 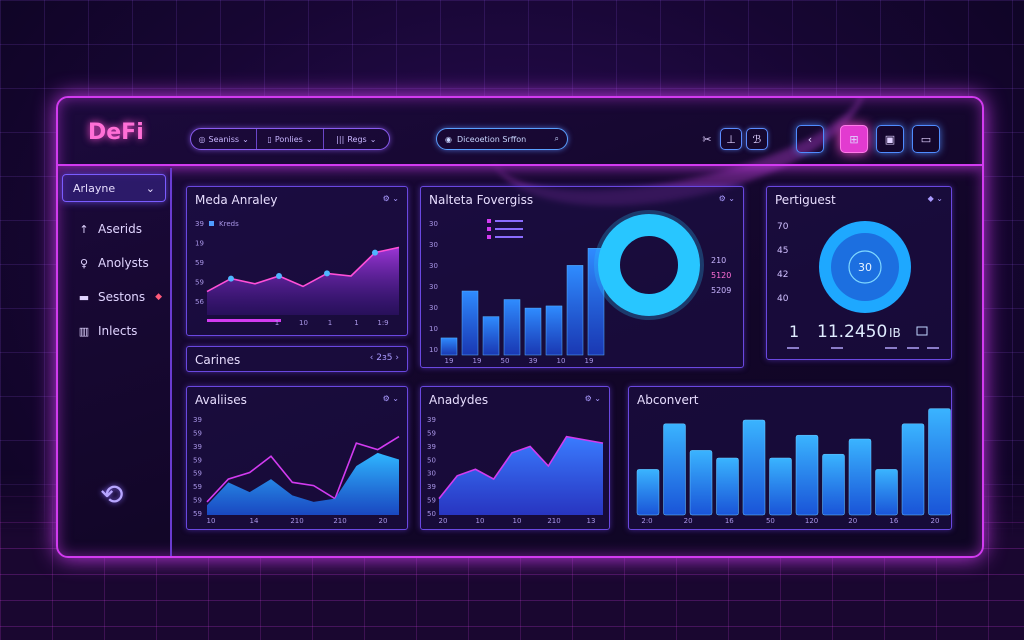 What do you see at coordinates (757, 139) in the screenshot?
I see `layers-icon: ℬ` at bounding box center [757, 139].